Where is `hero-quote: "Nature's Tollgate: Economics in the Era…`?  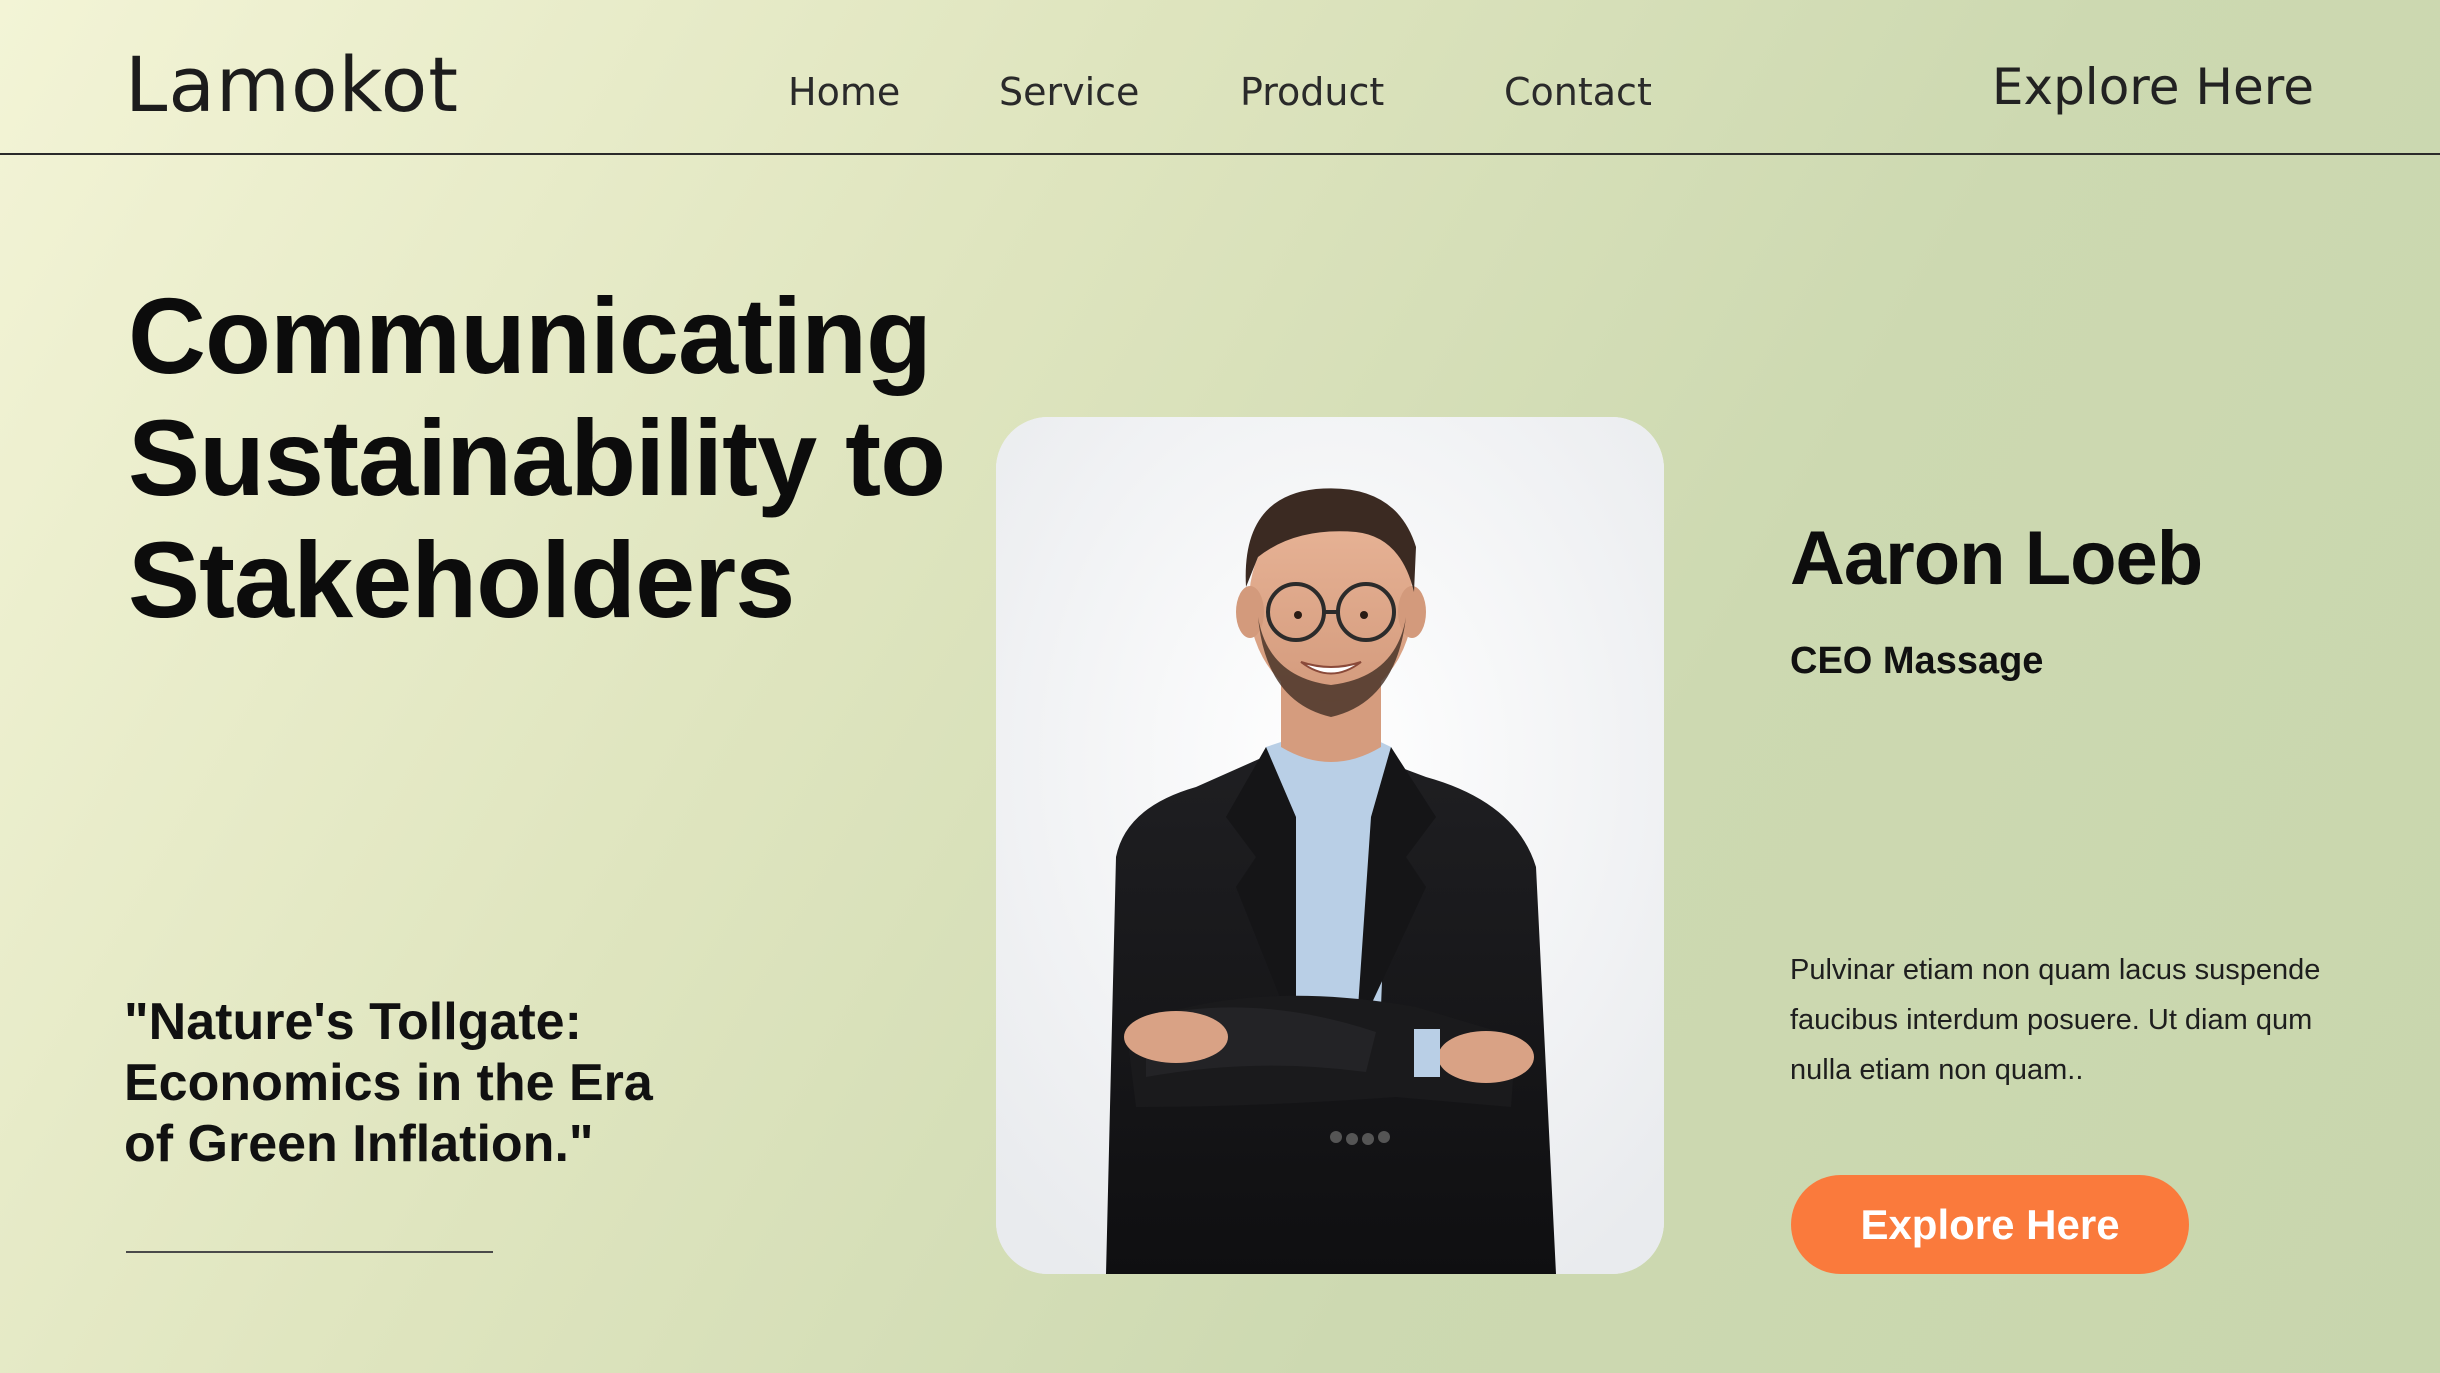 hero-quote: "Nature's Tollgate: Economics in the Era… is located at coordinates (404, 1083).